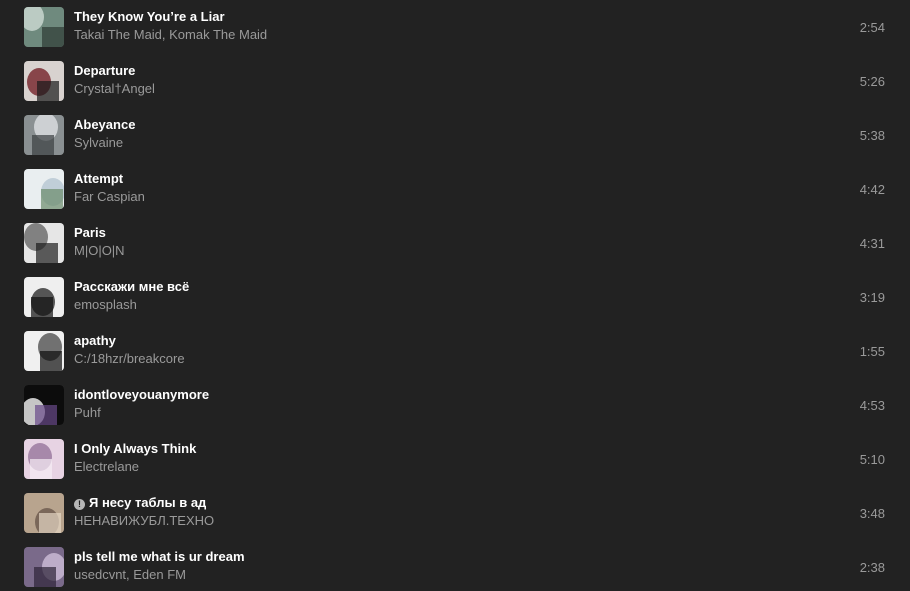  Describe the element at coordinates (129, 359) in the screenshot. I see `track-artist: C:/18hzr/breakcore` at that location.